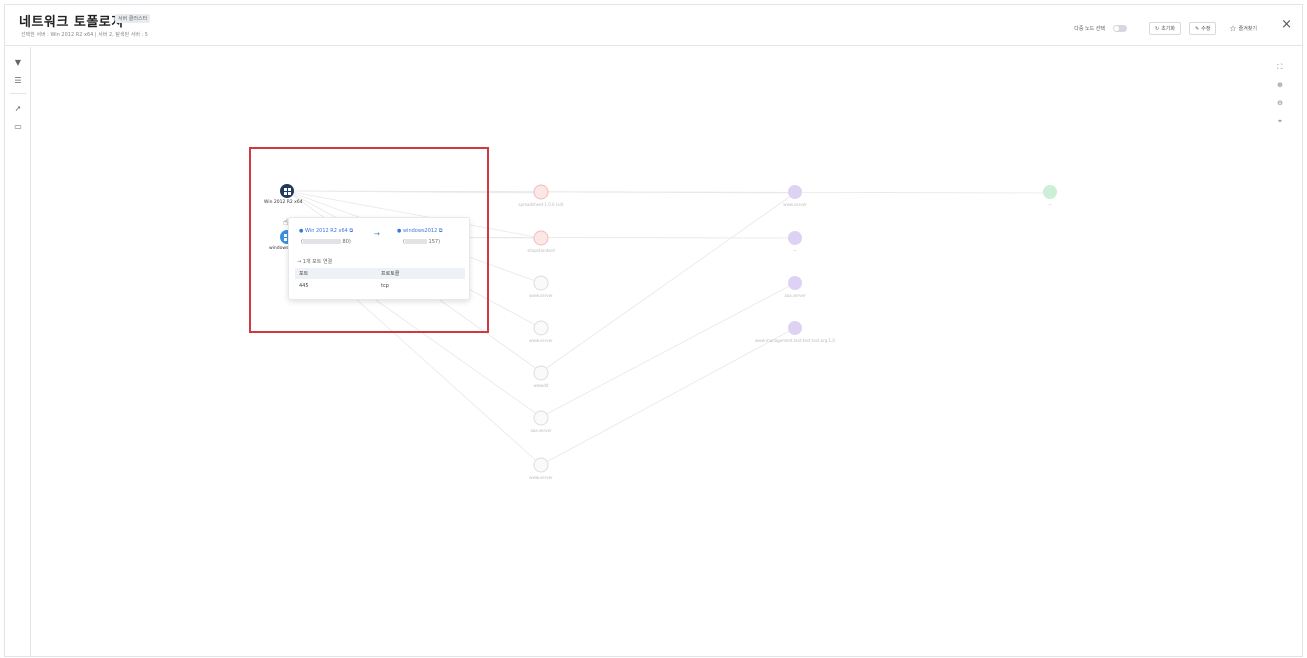  I want to click on node-label: www.management.test.test.test.org.1.0, so click(795, 340).